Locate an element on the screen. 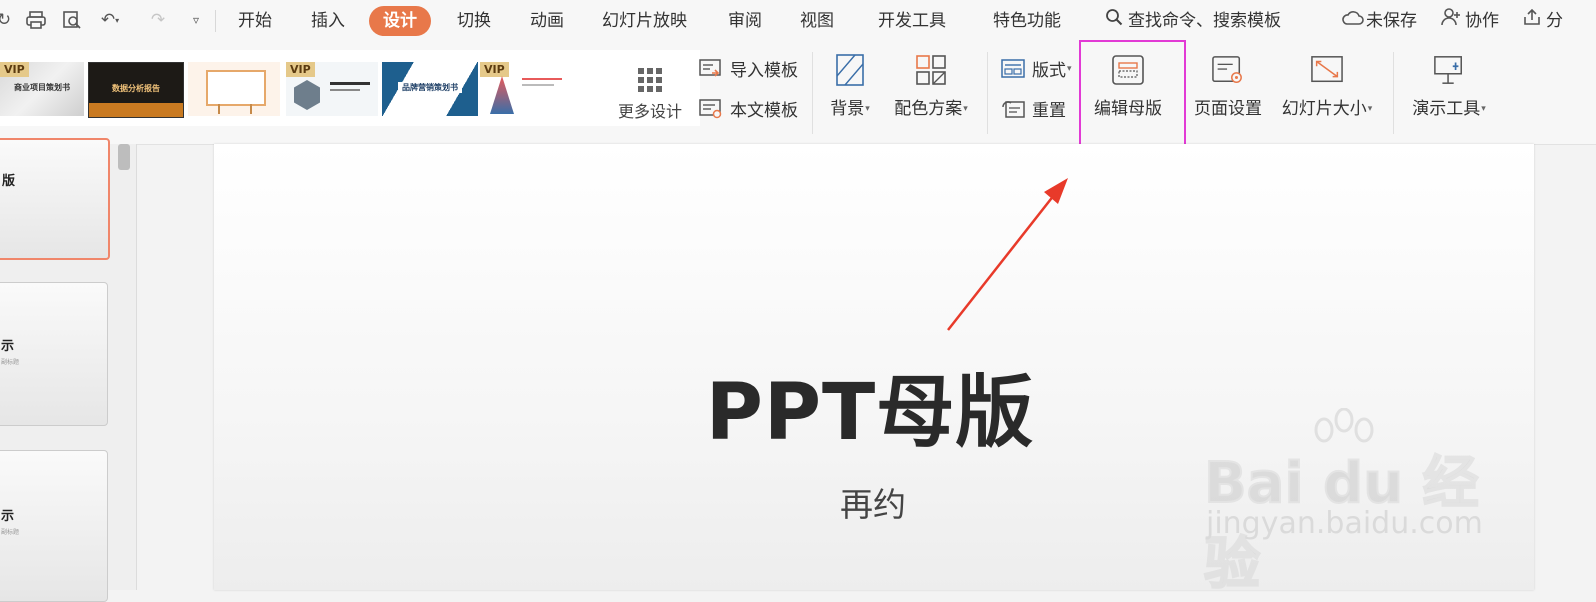 Image resolution: width=1596 pixels, height=602 pixels. color-scheme-button: 配色方案▾ is located at coordinates (931, 85).